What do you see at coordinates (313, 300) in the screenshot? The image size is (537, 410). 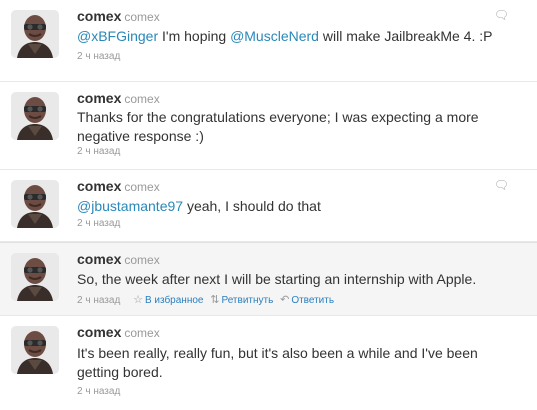 I see `reply-label: Ответить` at bounding box center [313, 300].